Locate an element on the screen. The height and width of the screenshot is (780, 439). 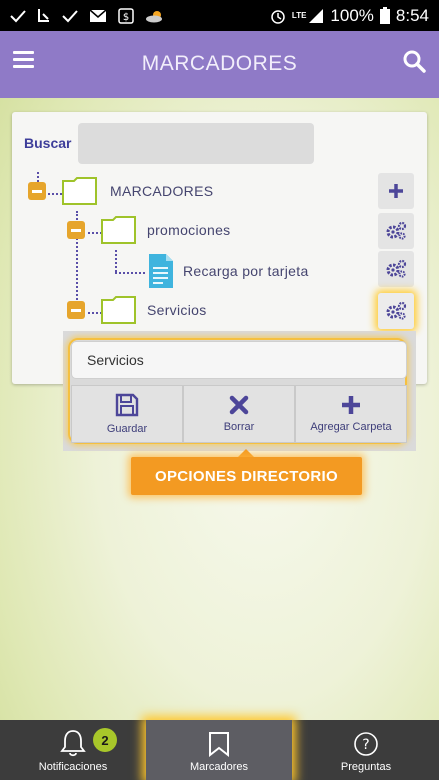
nav-bookmarks: Marcadores is located at coordinates (219, 750).